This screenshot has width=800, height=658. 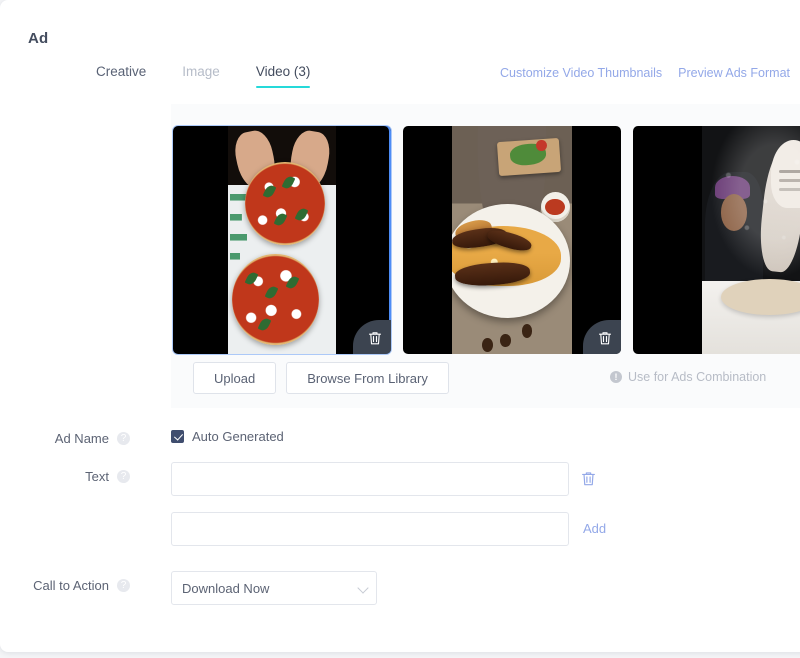 I want to click on tab-video: Video (3), so click(x=282, y=76).